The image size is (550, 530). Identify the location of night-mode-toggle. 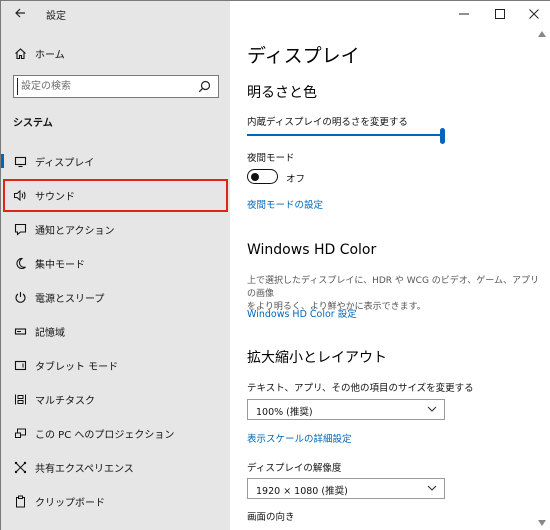
(262, 176).